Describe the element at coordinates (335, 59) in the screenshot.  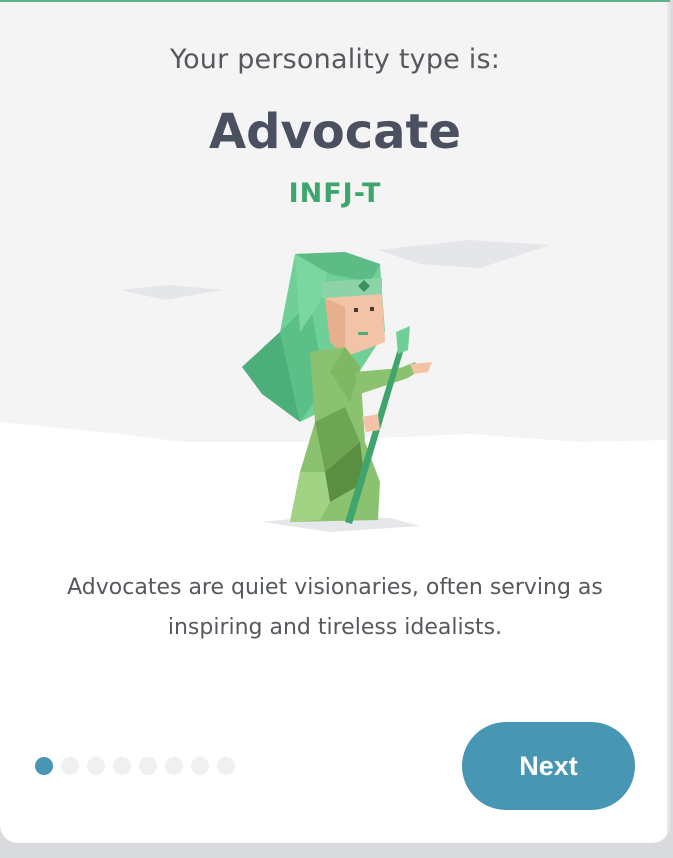
I see `intro-text: Your personality type is:` at that location.